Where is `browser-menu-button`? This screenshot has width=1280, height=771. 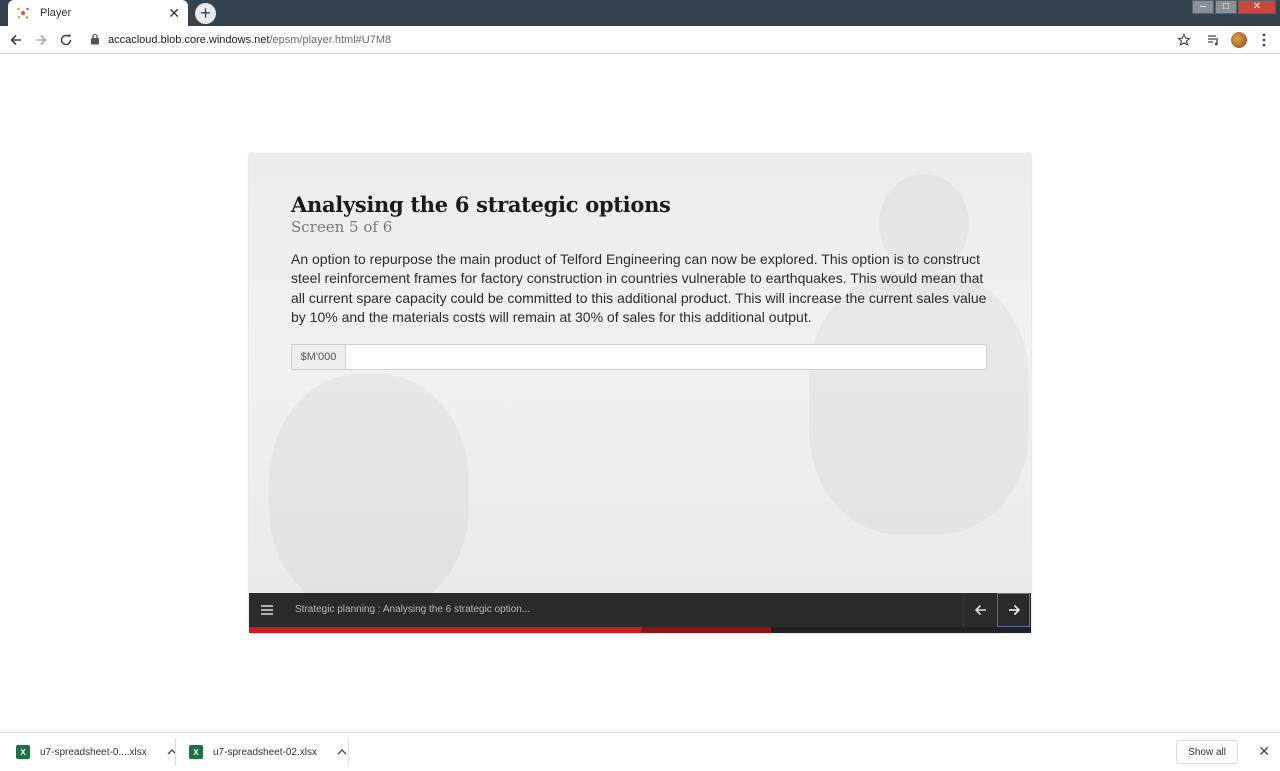 browser-menu-button is located at coordinates (1264, 40).